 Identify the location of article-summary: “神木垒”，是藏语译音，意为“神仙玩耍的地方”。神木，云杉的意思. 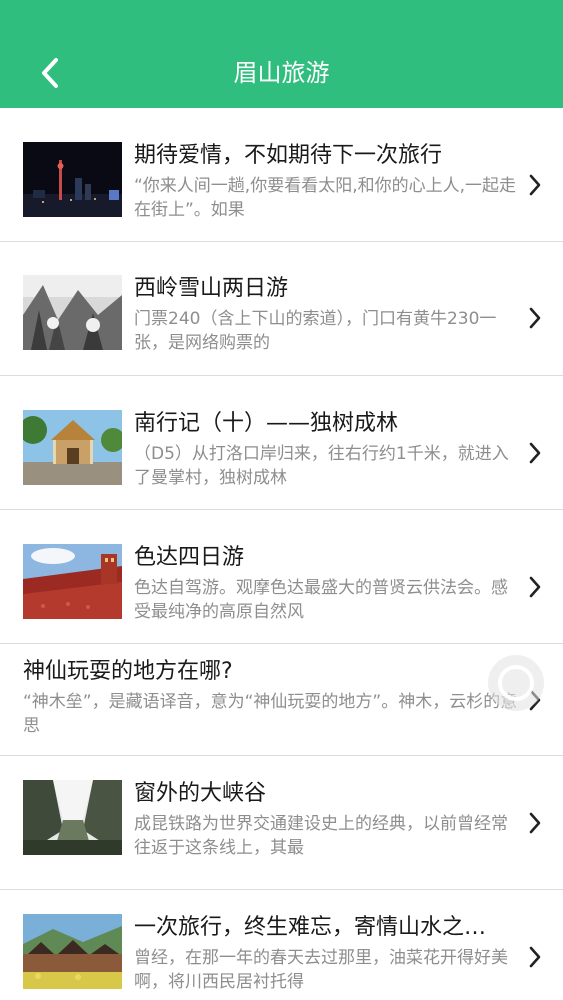
(270, 714).